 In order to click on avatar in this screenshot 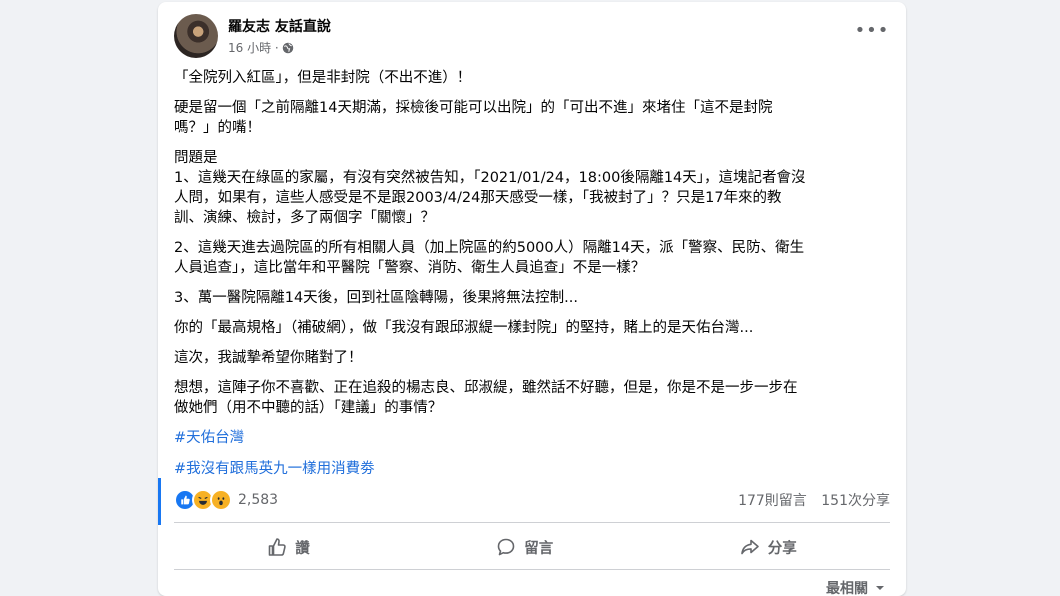, I will do `click(196, 36)`.